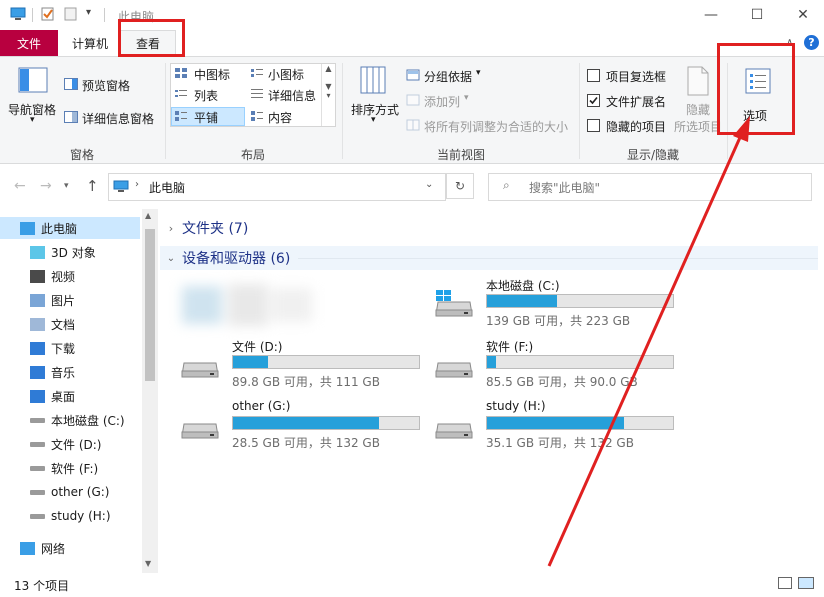  Describe the element at coordinates (37, 276) in the screenshot. I see `video-icon` at that location.